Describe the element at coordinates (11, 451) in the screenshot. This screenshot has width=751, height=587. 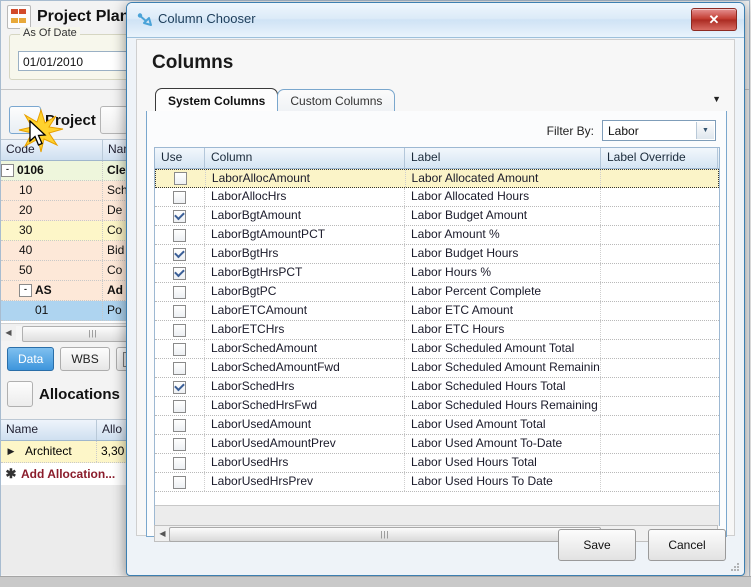
I see `row-selector-icon: ▶` at that location.